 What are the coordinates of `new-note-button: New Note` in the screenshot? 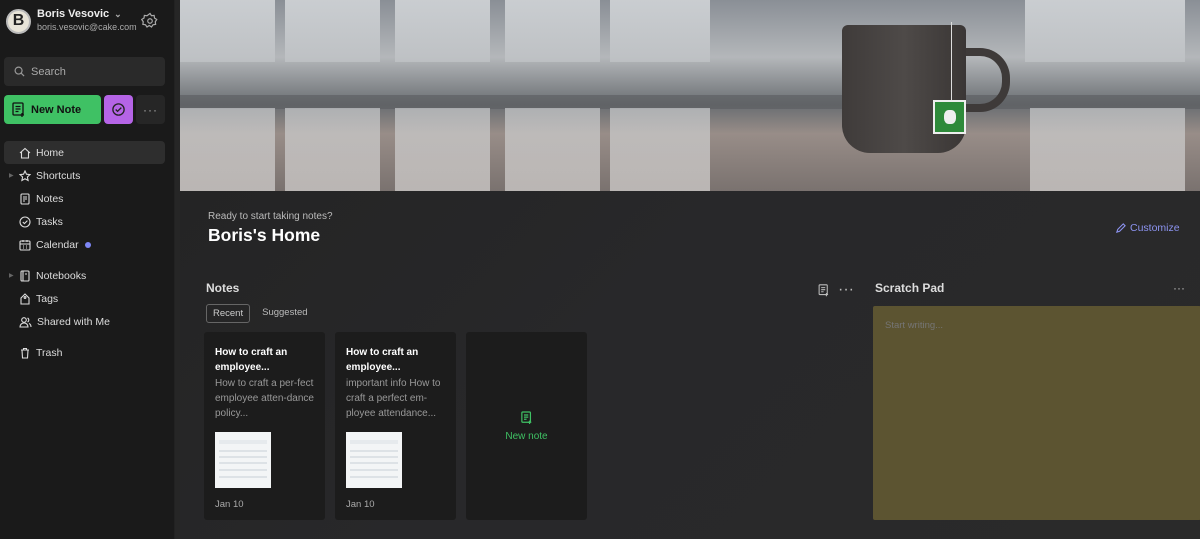 It's located at (52, 109).